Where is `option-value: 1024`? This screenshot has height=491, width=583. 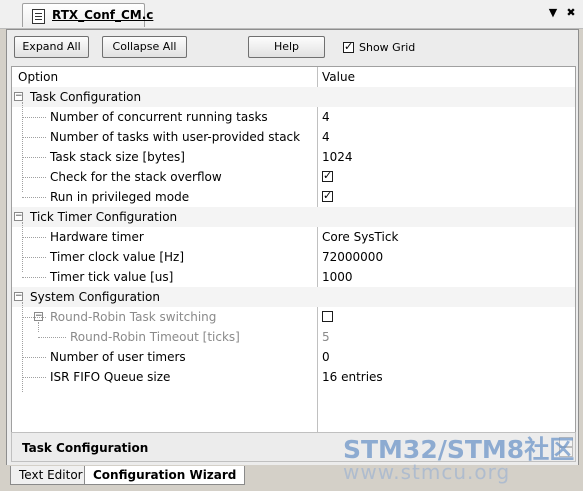 option-value: 1024 is located at coordinates (337, 157).